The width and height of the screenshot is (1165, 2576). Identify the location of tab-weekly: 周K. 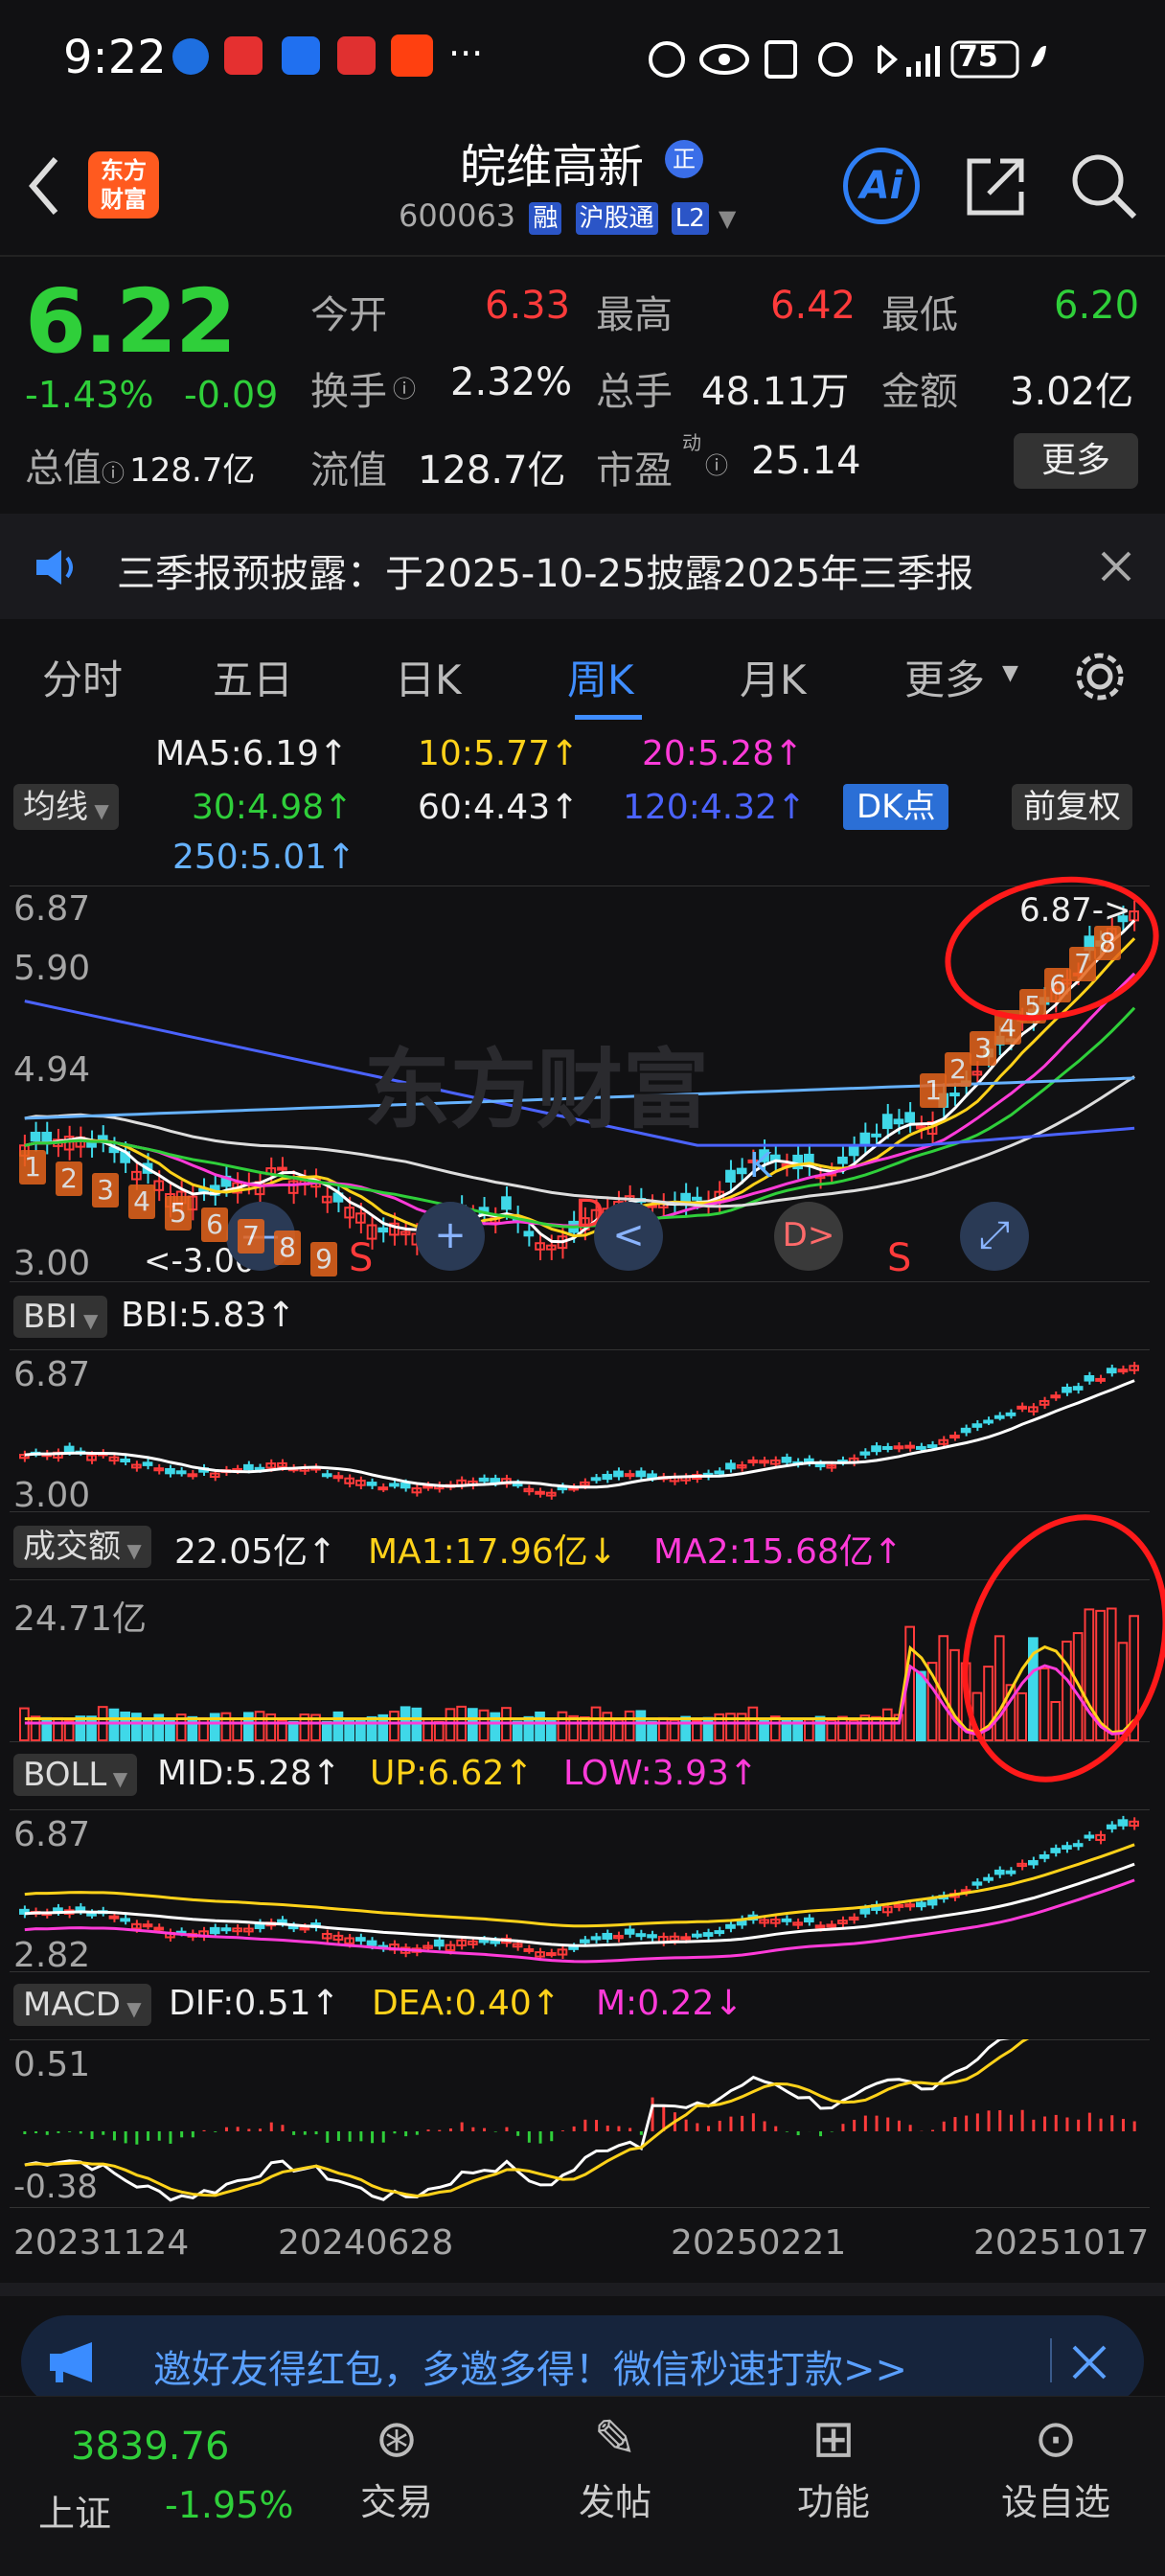
(600, 677).